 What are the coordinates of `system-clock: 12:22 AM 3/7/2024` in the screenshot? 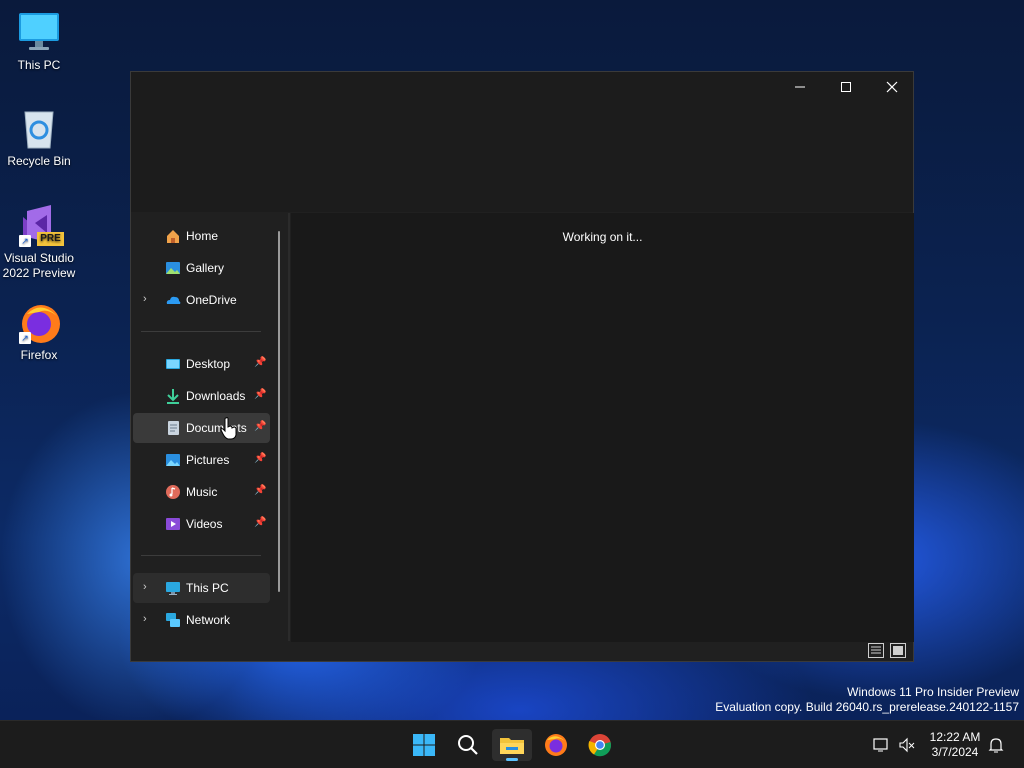 It's located at (955, 745).